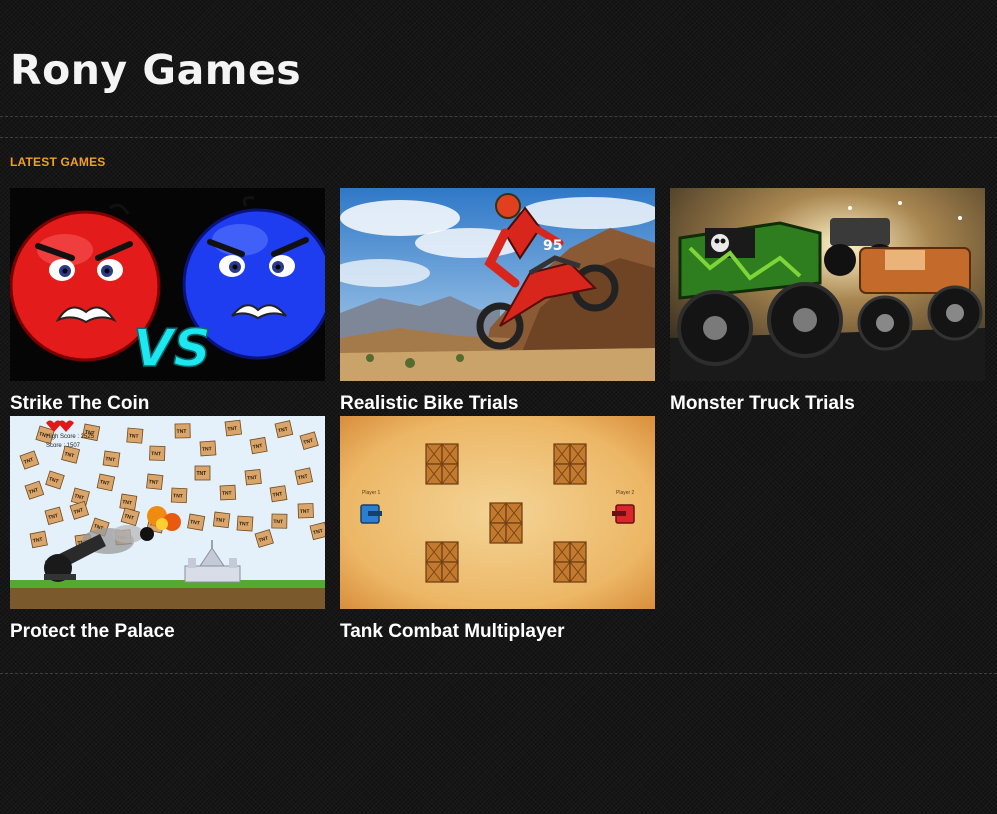 The width and height of the screenshot is (997, 814). I want to click on svg-text: Score : 1507, so click(63, 446).